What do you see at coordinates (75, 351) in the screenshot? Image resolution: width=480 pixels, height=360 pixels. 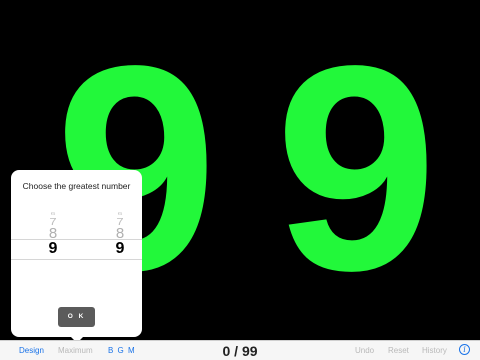 I see `maximum-button: Maximum` at bounding box center [75, 351].